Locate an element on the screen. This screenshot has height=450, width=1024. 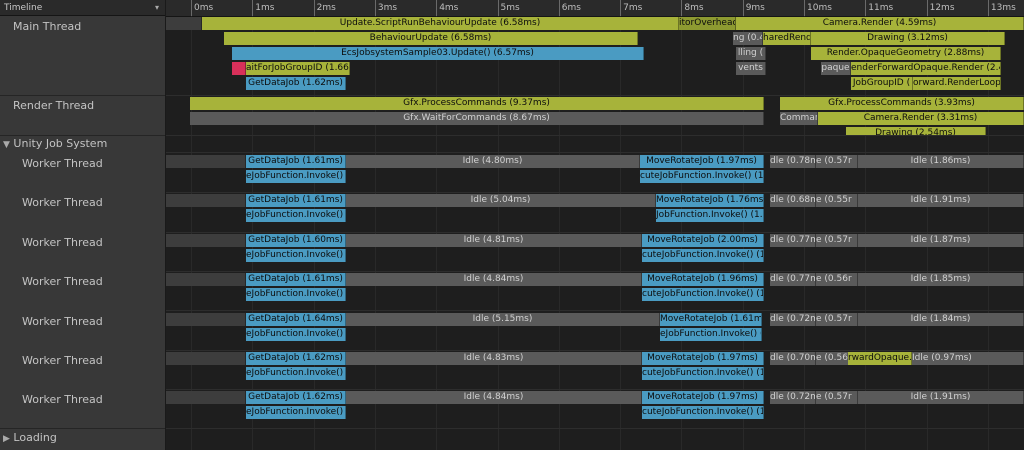
group-loading: ▶ Loading is located at coordinates (82, 437).